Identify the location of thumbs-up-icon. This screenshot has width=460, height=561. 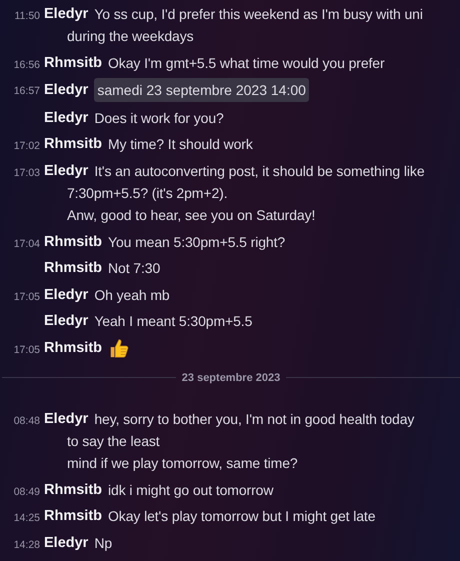
(119, 347).